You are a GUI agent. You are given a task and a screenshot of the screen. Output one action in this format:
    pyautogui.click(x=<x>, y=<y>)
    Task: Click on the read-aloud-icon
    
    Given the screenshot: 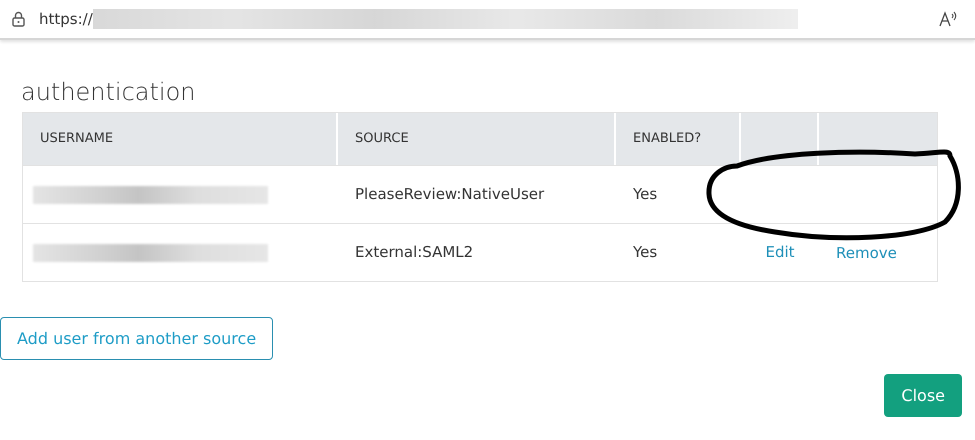 What is the action you would take?
    pyautogui.click(x=949, y=19)
    